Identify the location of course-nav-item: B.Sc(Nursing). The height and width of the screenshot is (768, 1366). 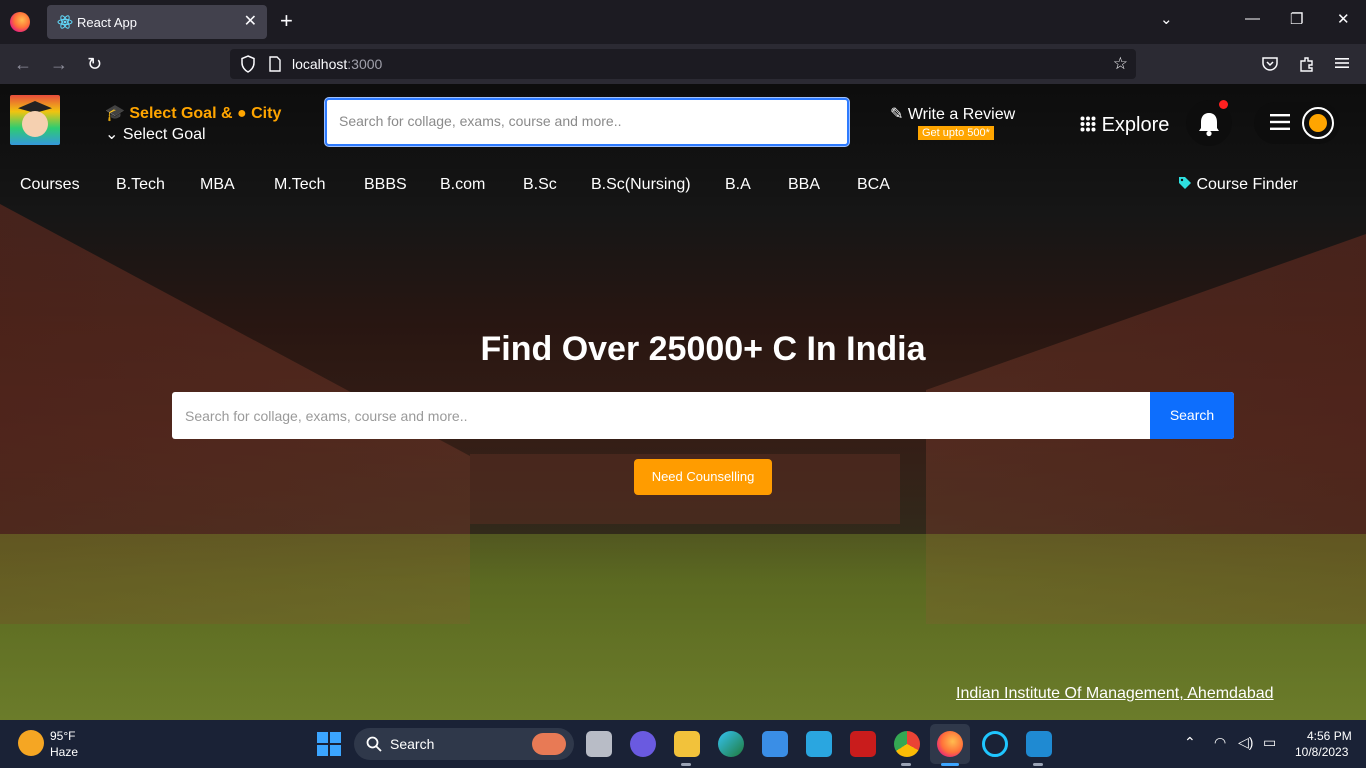
(641, 185).